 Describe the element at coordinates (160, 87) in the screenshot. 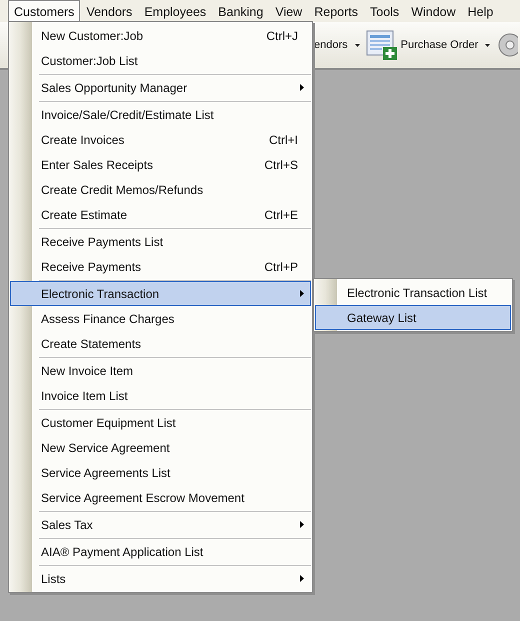

I see `menu-item: Sales Opportunity Manager` at that location.